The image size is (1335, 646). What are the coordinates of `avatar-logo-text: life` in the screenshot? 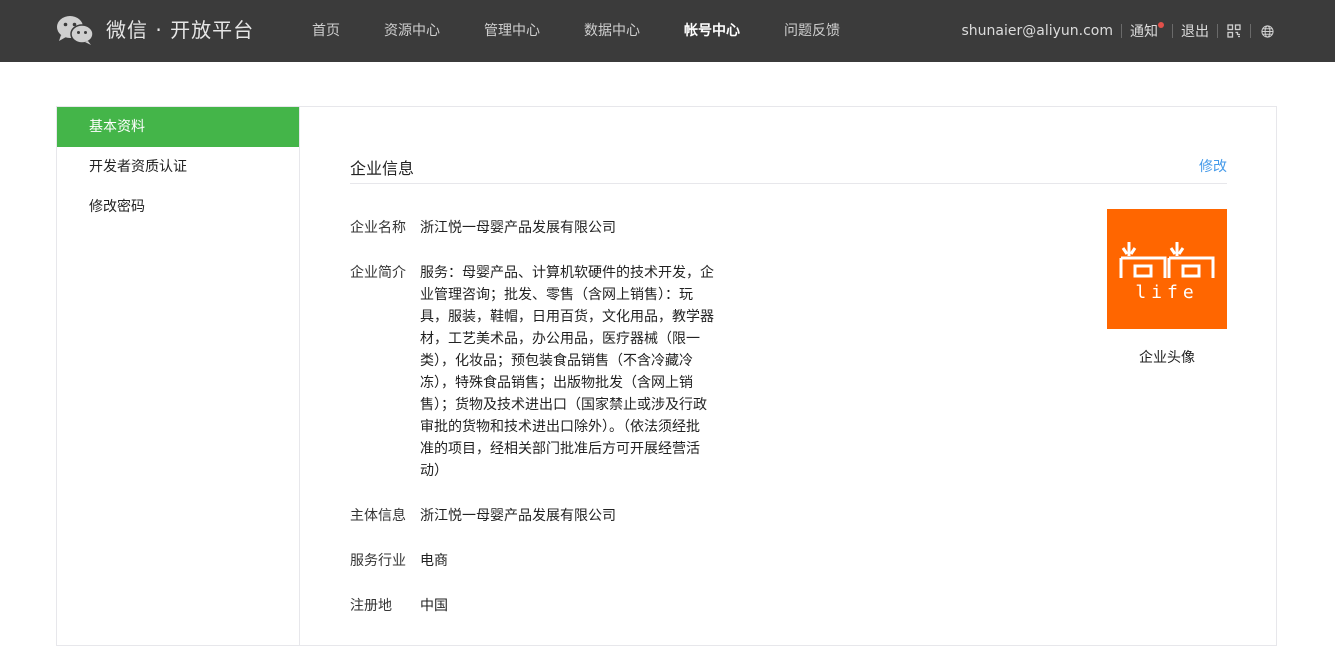 It's located at (1166, 292).